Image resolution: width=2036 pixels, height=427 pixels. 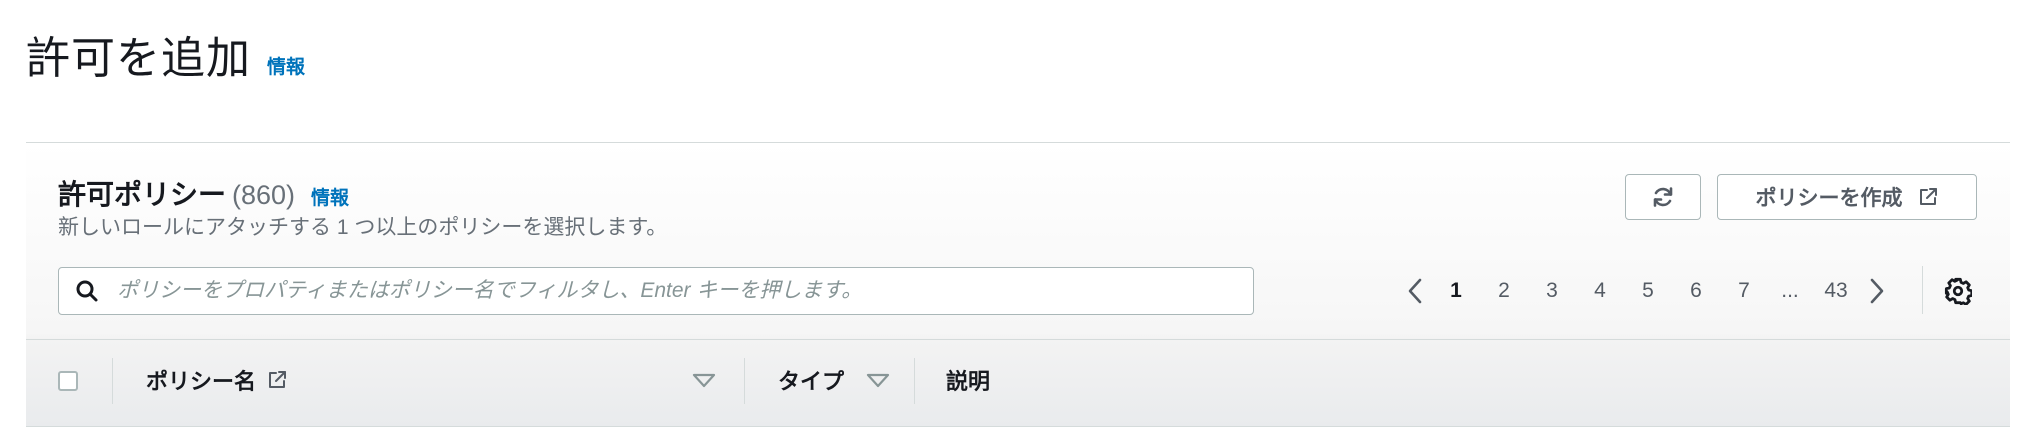 I want to click on policy-count: (860), so click(x=264, y=195).